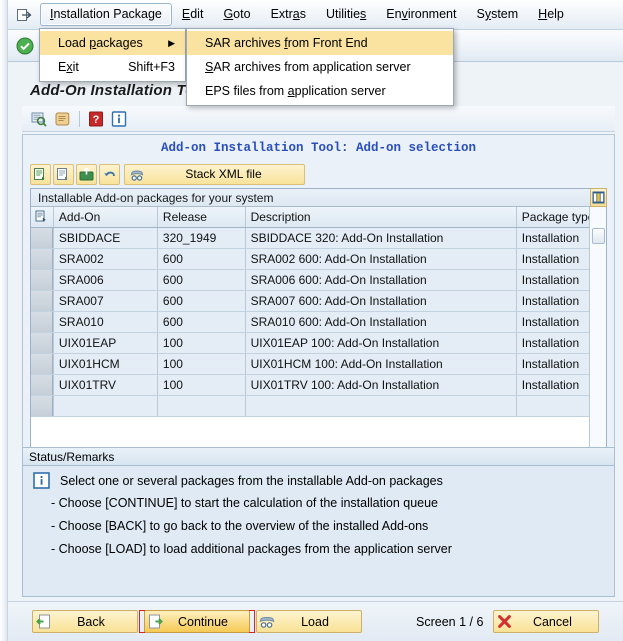  I want to click on continue-button: Continue, so click(197, 621).